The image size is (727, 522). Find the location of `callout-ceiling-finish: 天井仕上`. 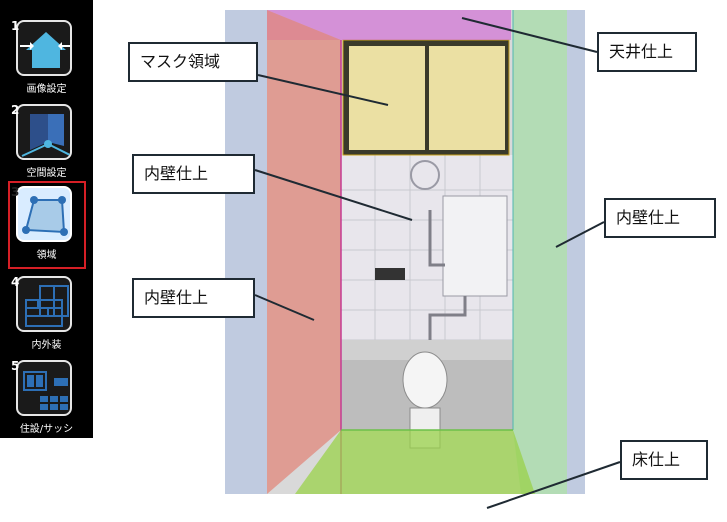

callout-ceiling-finish: 天井仕上 is located at coordinates (647, 52).